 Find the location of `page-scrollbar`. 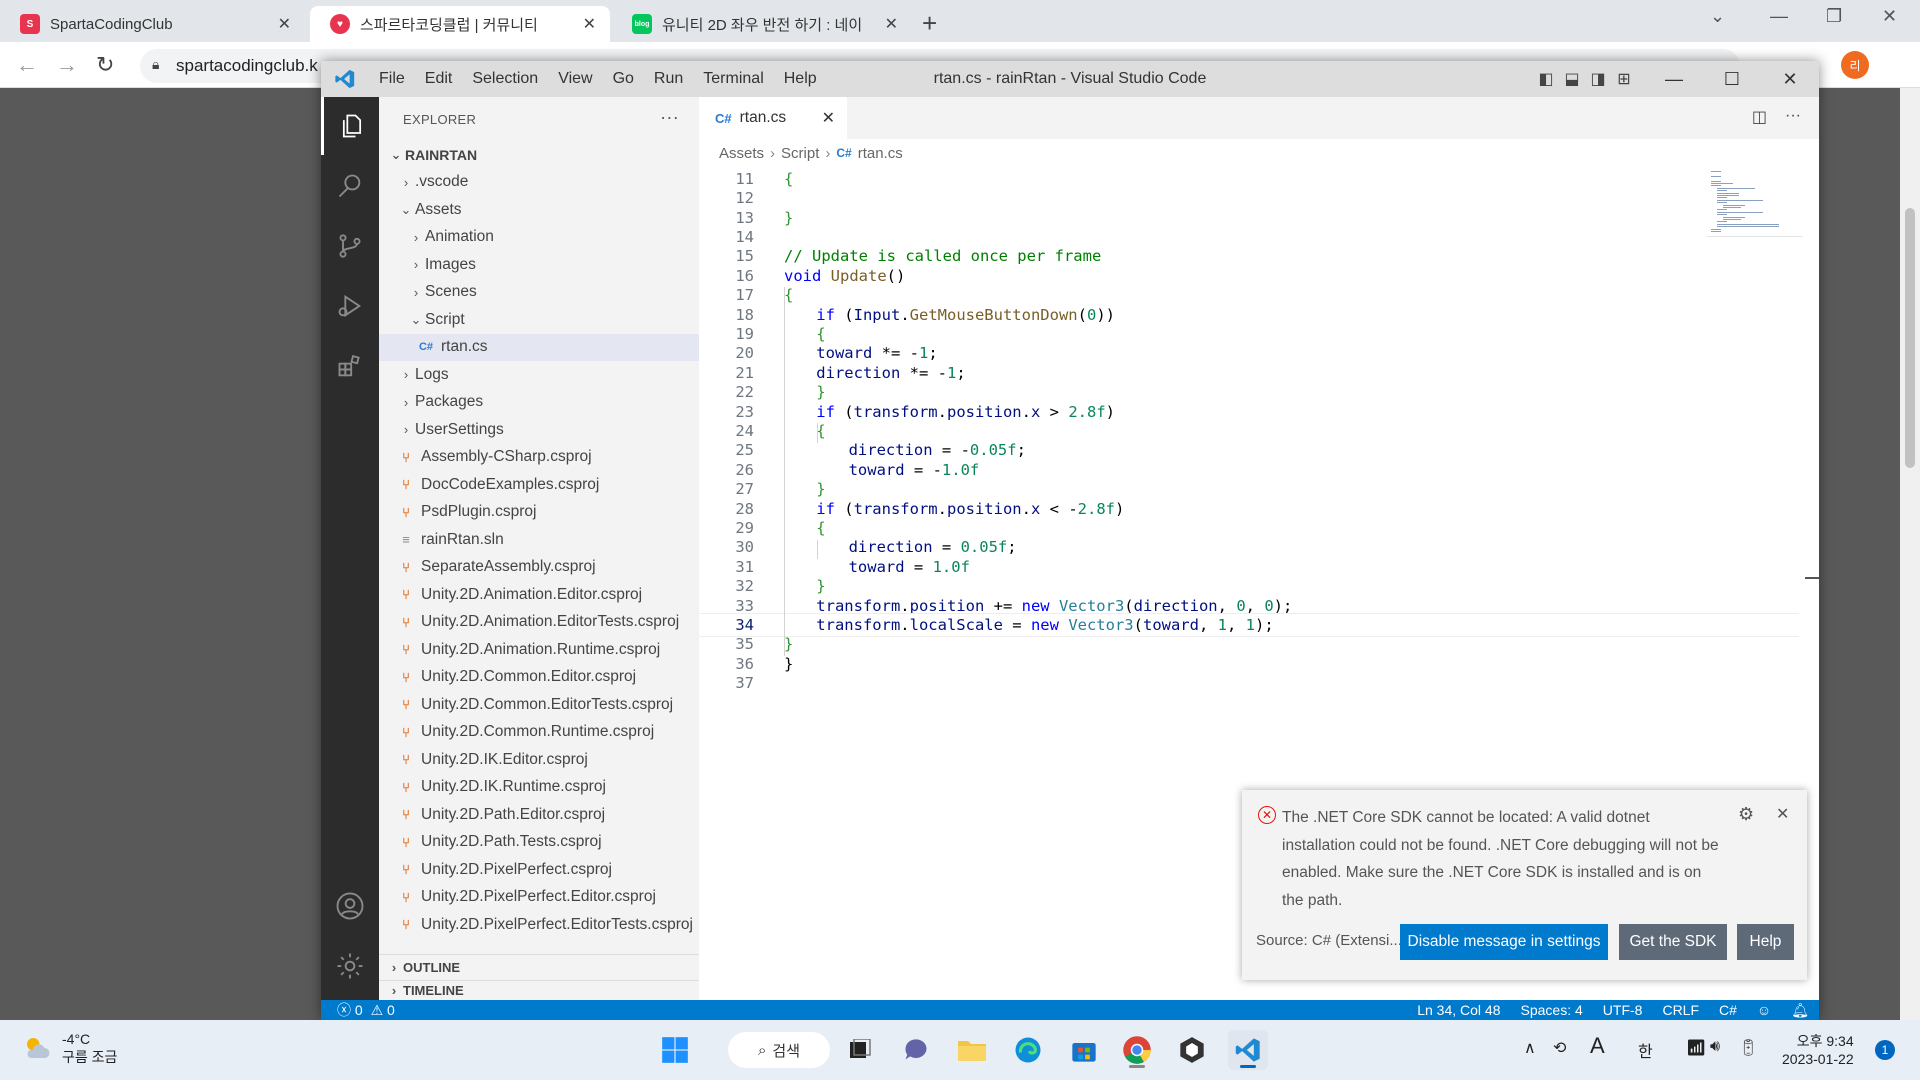

page-scrollbar is located at coordinates (1910, 554).